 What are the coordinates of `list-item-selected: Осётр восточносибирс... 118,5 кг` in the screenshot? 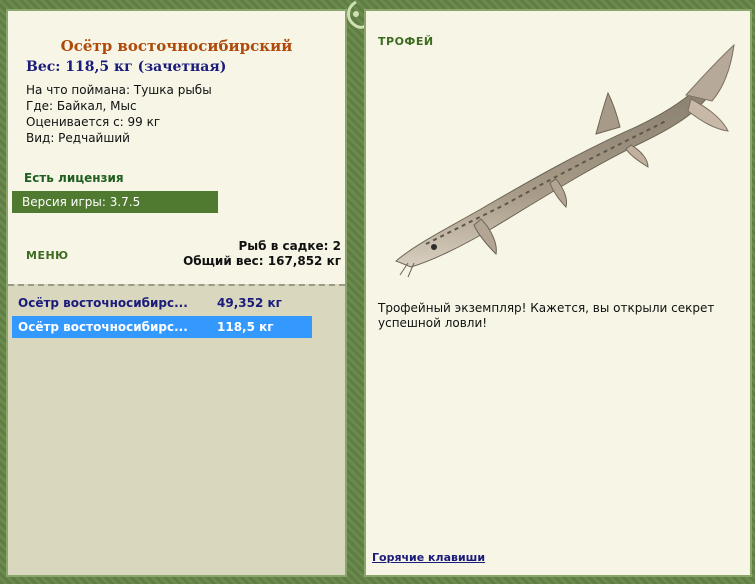 It's located at (162, 327).